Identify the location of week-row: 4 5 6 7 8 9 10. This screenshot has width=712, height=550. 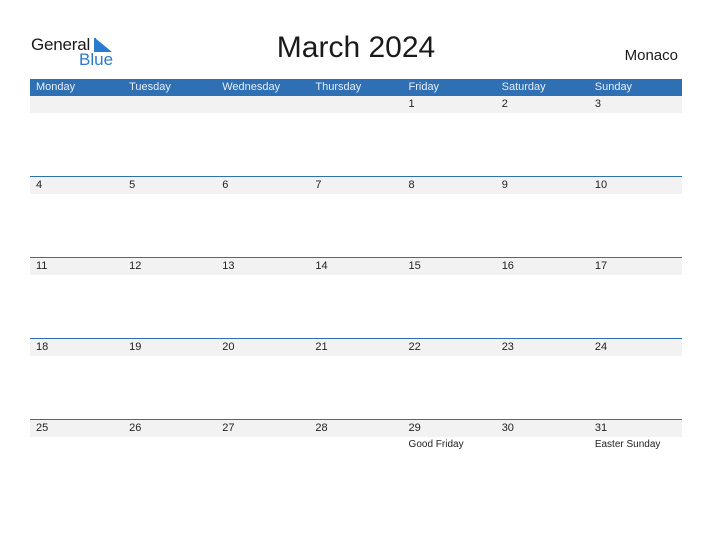
(356, 217).